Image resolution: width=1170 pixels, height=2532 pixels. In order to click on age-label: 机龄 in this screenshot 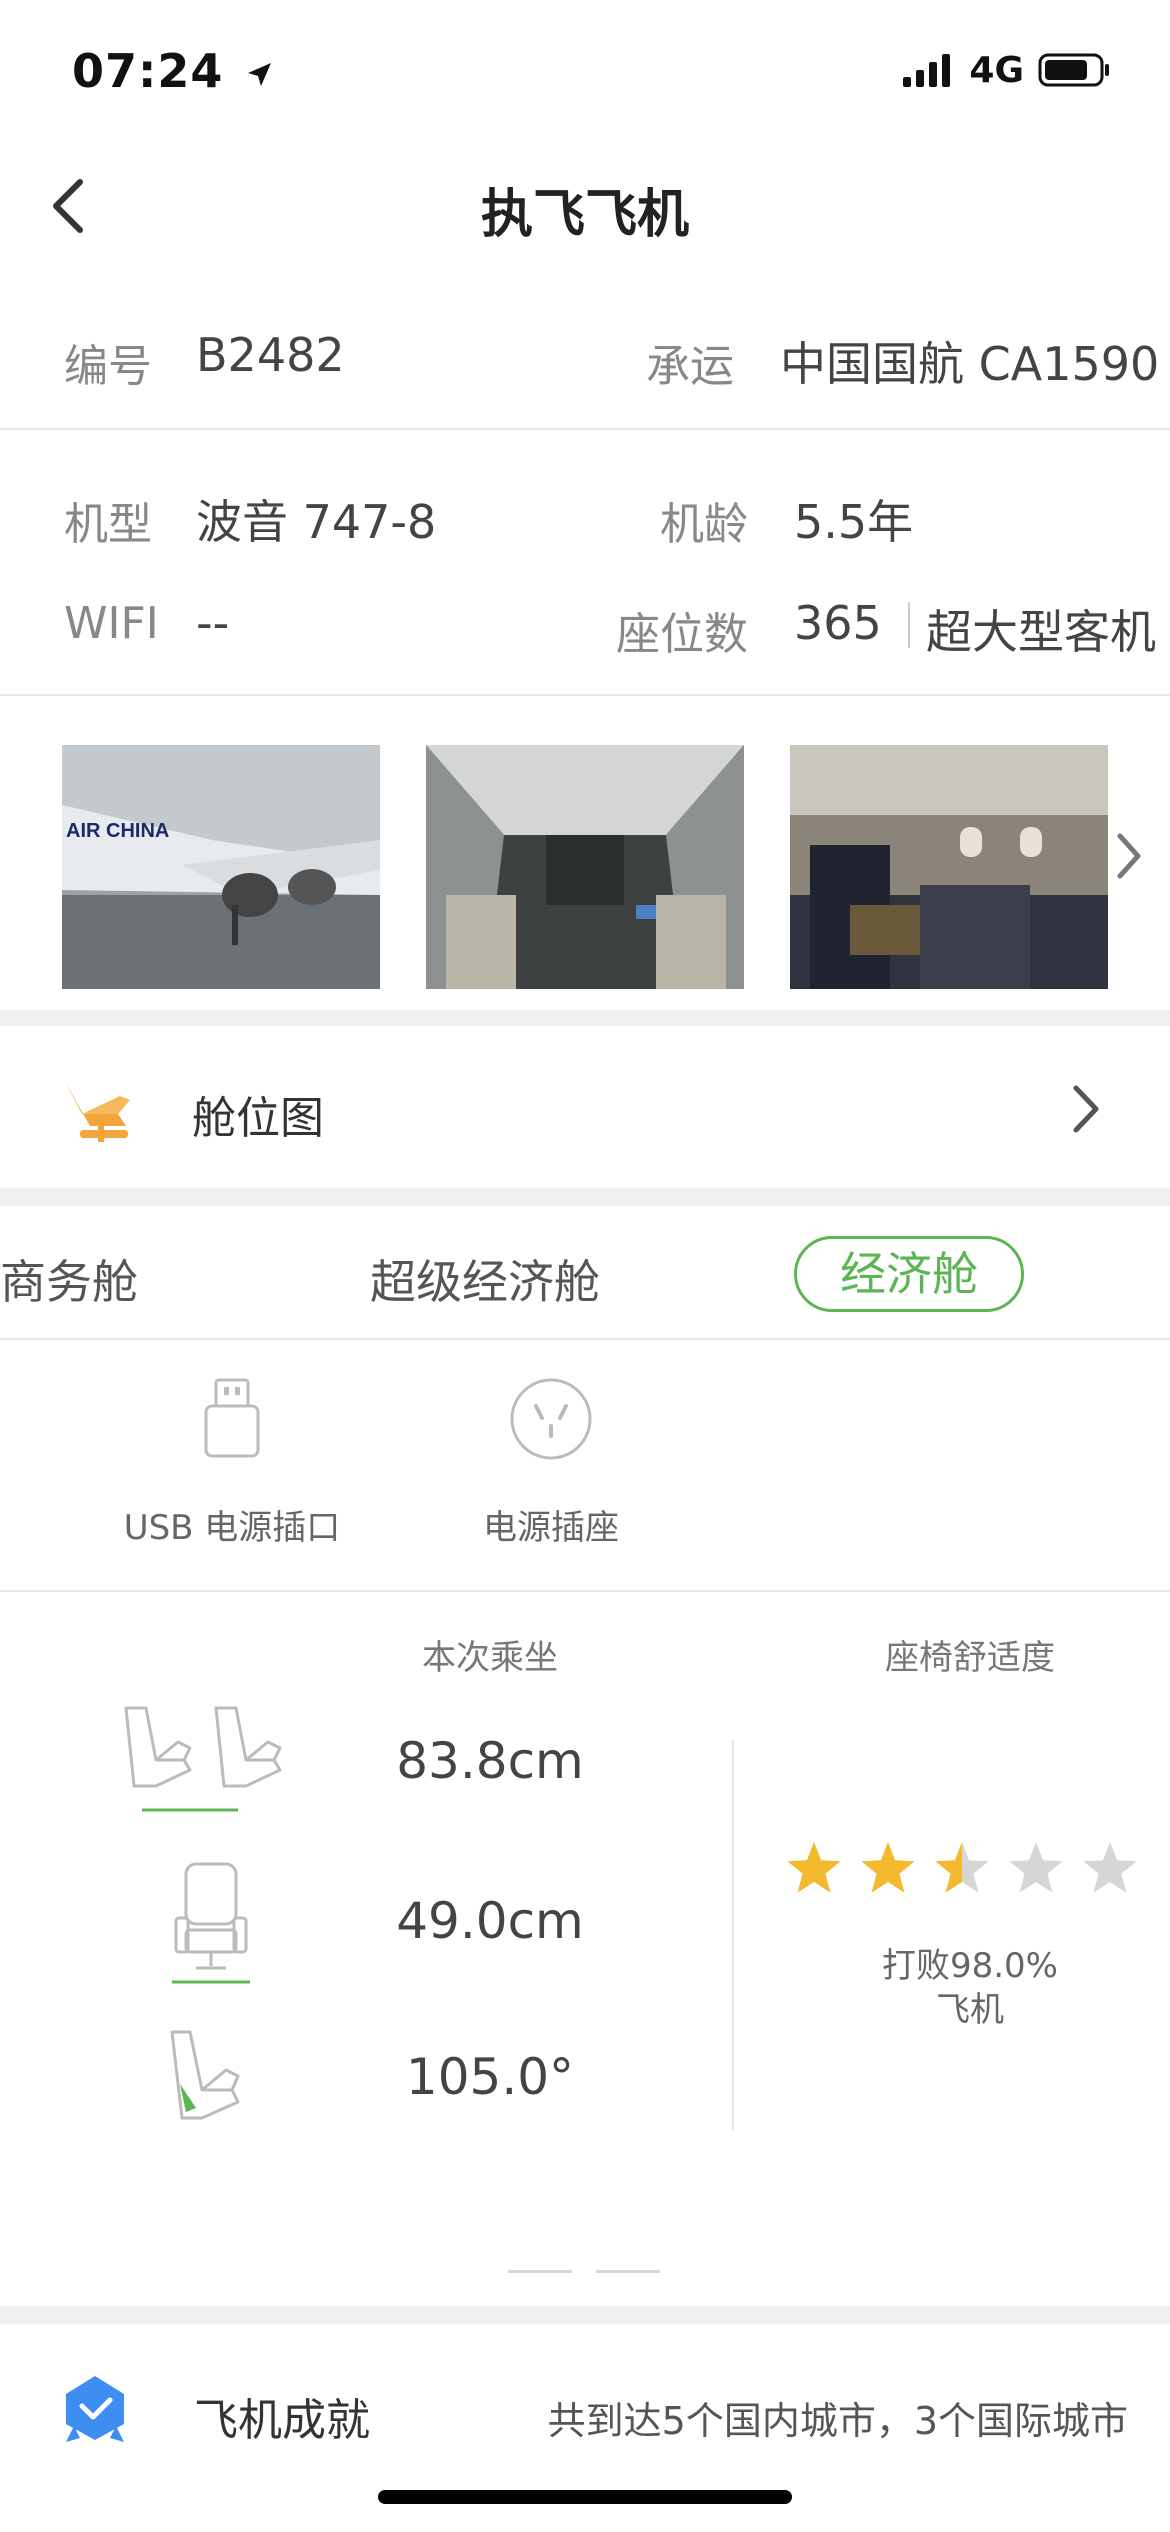, I will do `click(704, 524)`.